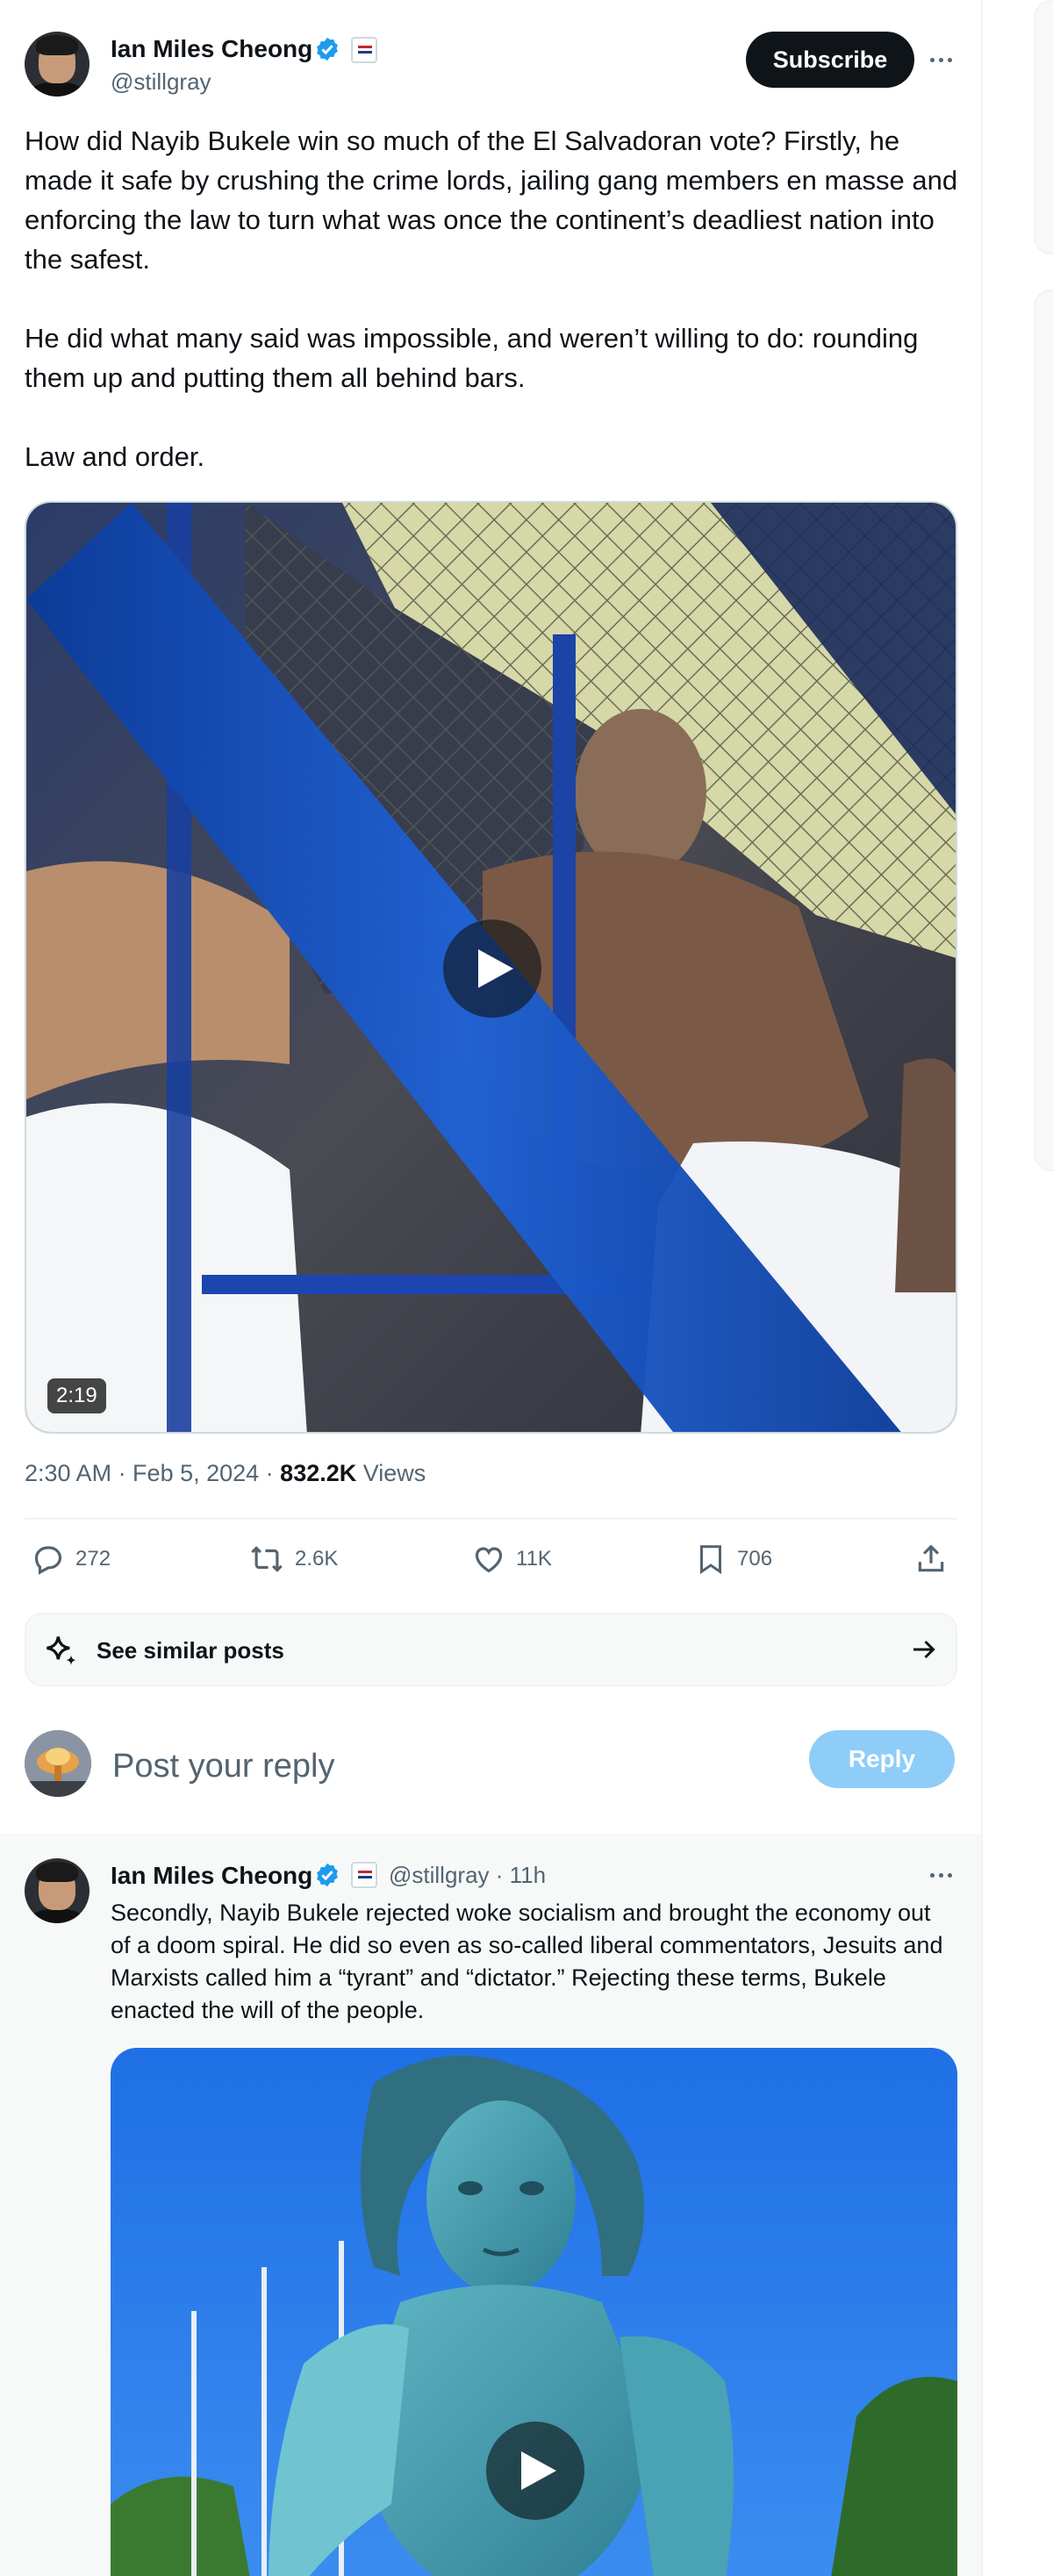 The height and width of the screenshot is (2576, 1053). Describe the element at coordinates (57, 1890) in the screenshot. I see `reply-author-avatar` at that location.